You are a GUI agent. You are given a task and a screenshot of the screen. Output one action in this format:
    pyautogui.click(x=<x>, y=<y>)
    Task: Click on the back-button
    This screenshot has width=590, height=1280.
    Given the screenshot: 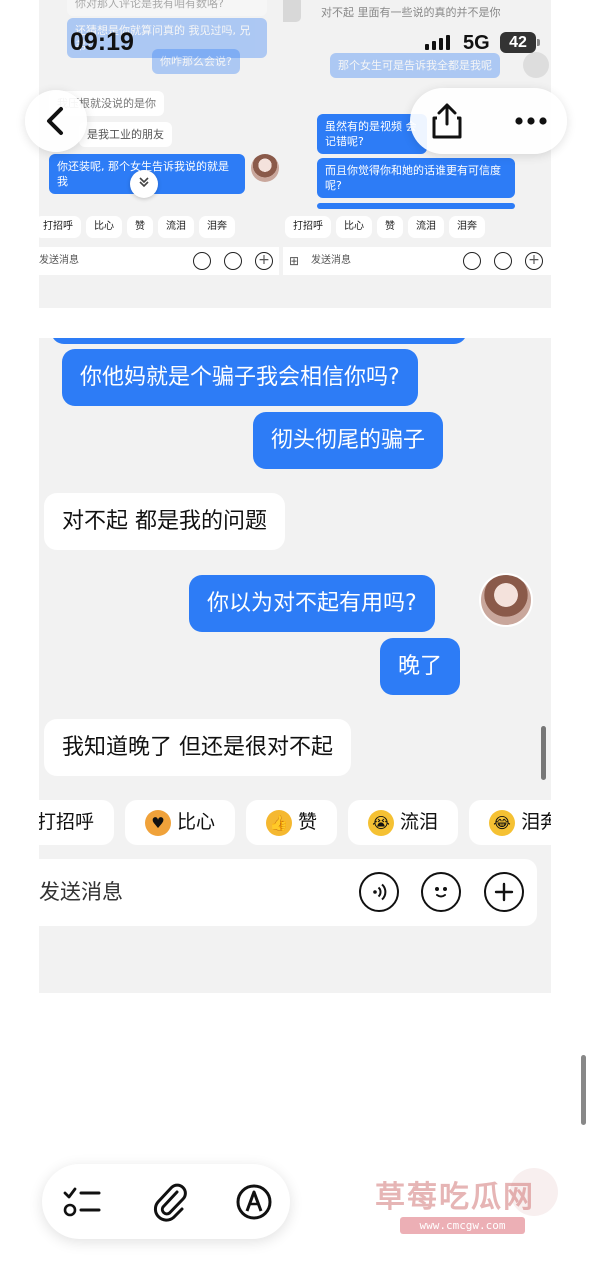 What is the action you would take?
    pyautogui.click(x=56, y=121)
    